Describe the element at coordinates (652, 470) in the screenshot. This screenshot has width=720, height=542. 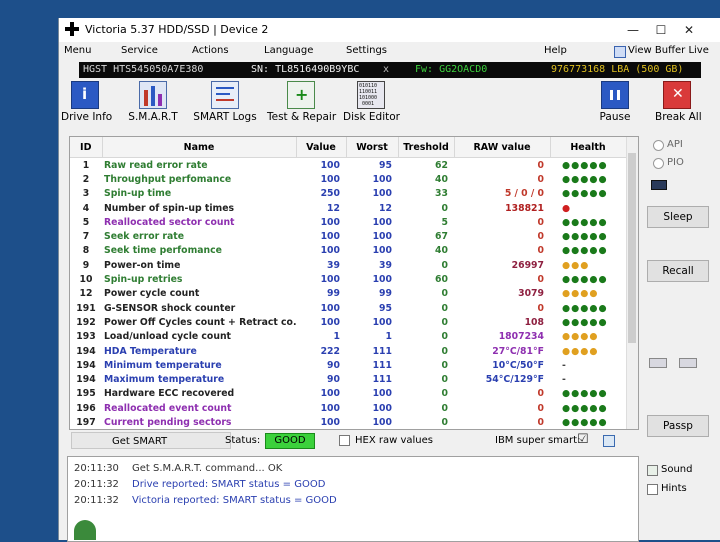
I see `sound-checkbox` at that location.